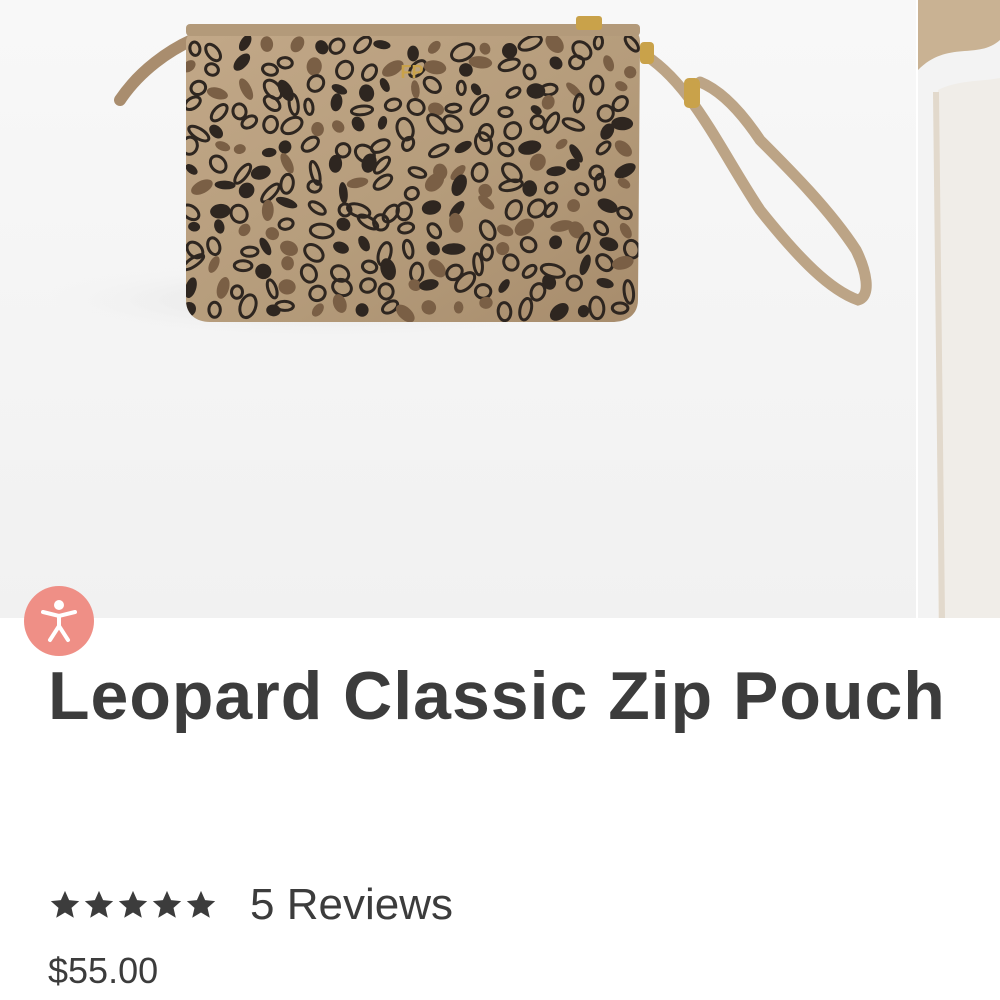 This screenshot has width=1000, height=1000. Describe the element at coordinates (351, 905) in the screenshot. I see `reviews-link: 5 Reviews` at that location.